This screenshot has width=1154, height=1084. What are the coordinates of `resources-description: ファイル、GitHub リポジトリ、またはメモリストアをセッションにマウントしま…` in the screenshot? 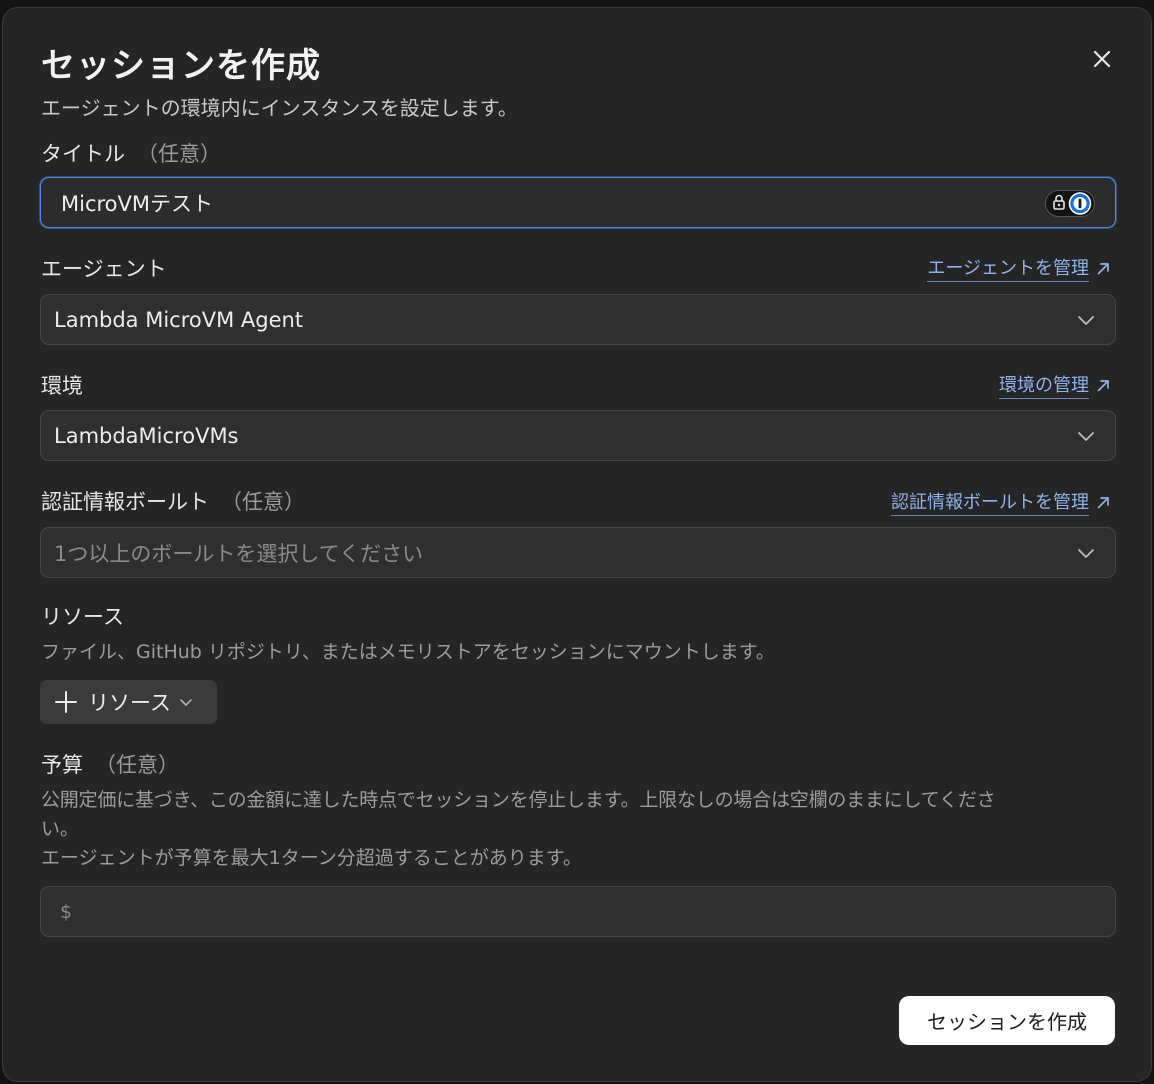 It's located at (408, 652).